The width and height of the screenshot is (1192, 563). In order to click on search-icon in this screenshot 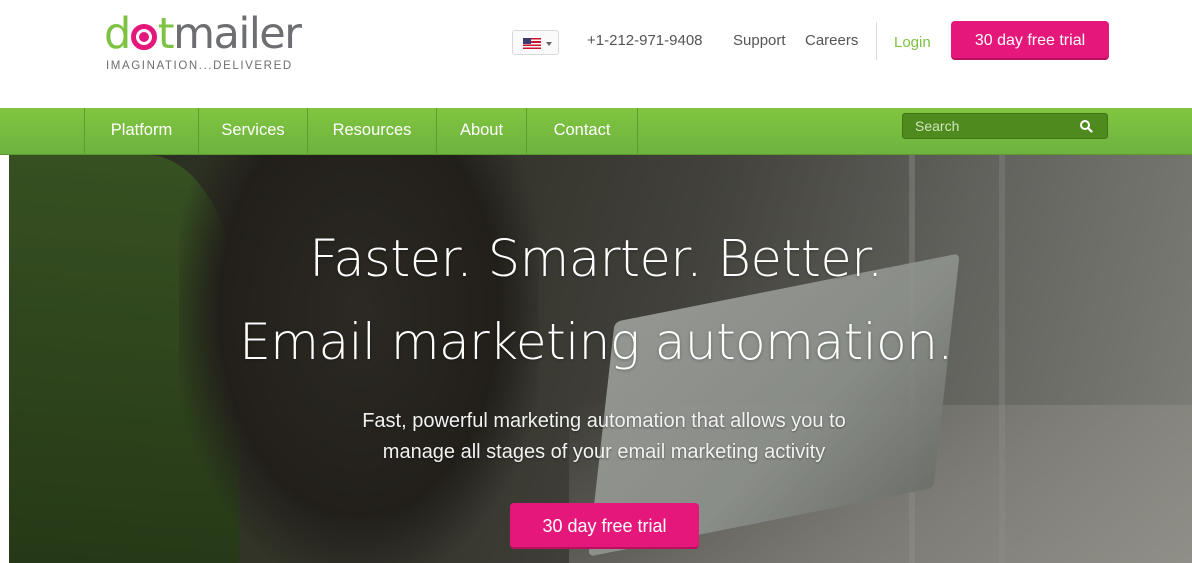, I will do `click(1086, 126)`.